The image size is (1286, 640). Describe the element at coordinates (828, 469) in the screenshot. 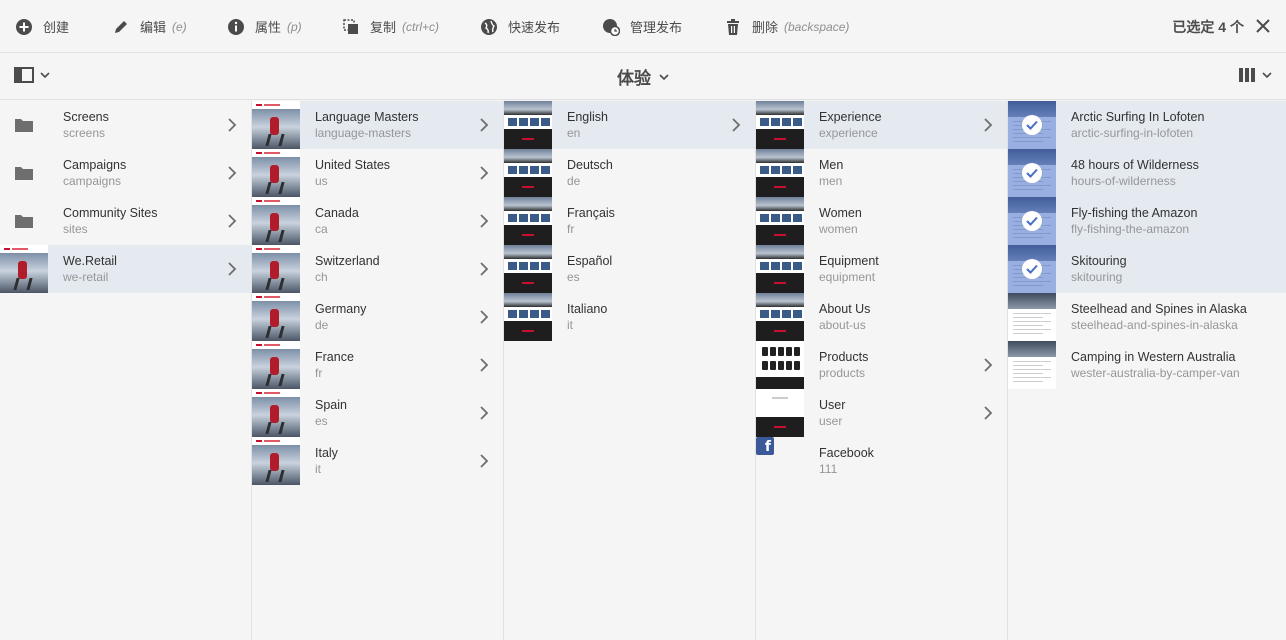

I see `item-name: 111` at that location.